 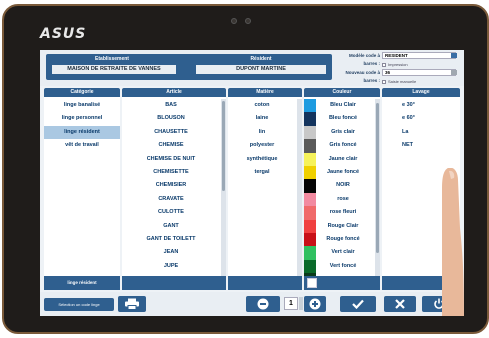 What do you see at coordinates (82, 132) in the screenshot?
I see `categorie-item: linge résident` at bounding box center [82, 132].